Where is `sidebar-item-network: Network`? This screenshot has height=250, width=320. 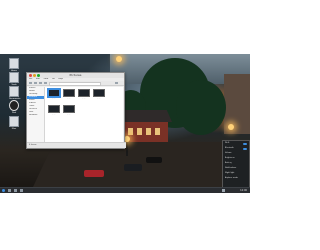 sidebar-item-network: Network is located at coordinates (35, 115).